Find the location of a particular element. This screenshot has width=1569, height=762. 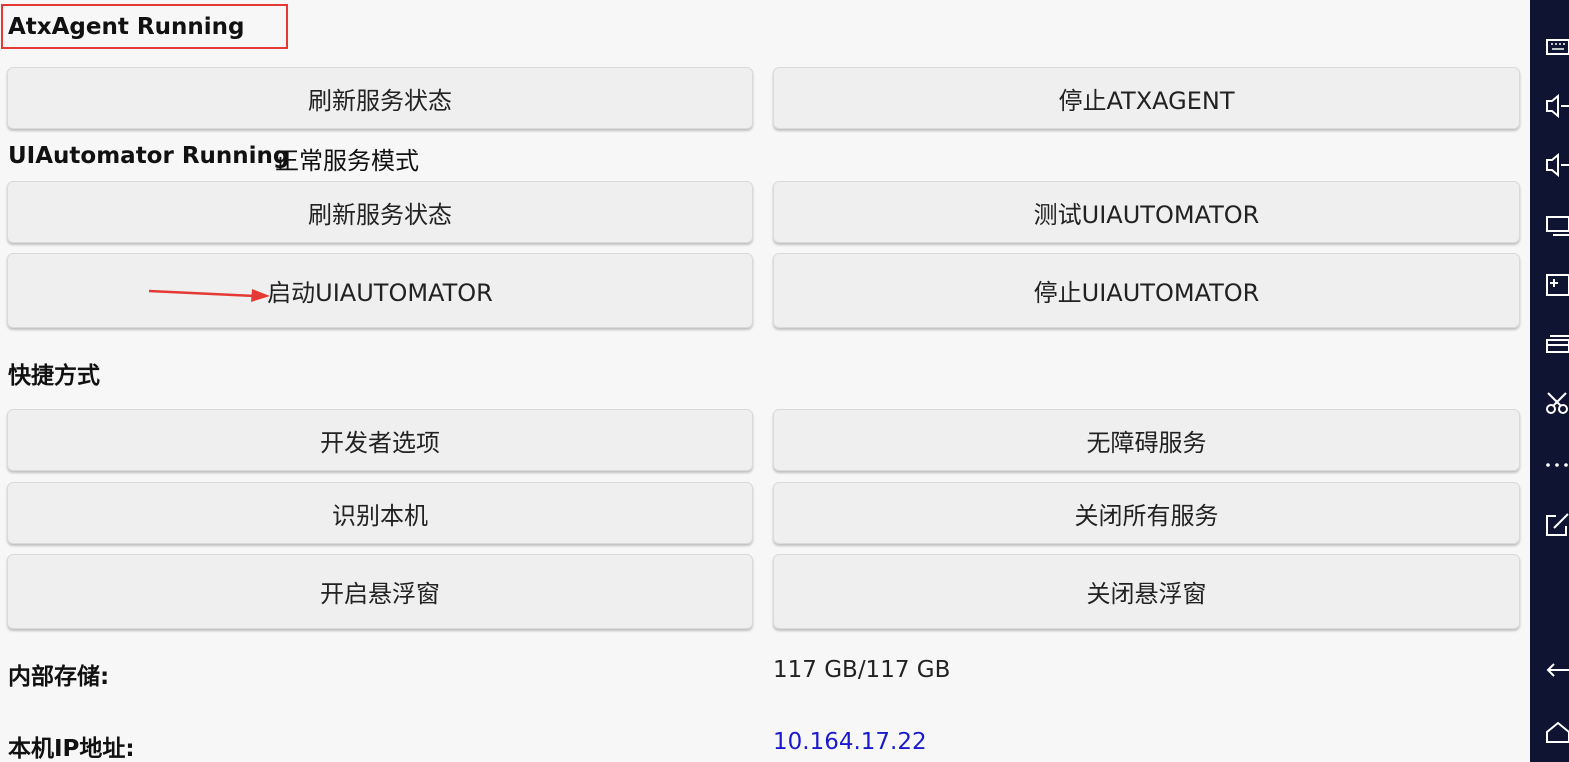

uiautomator-status: UIAutomator Running is located at coordinates (149, 156).